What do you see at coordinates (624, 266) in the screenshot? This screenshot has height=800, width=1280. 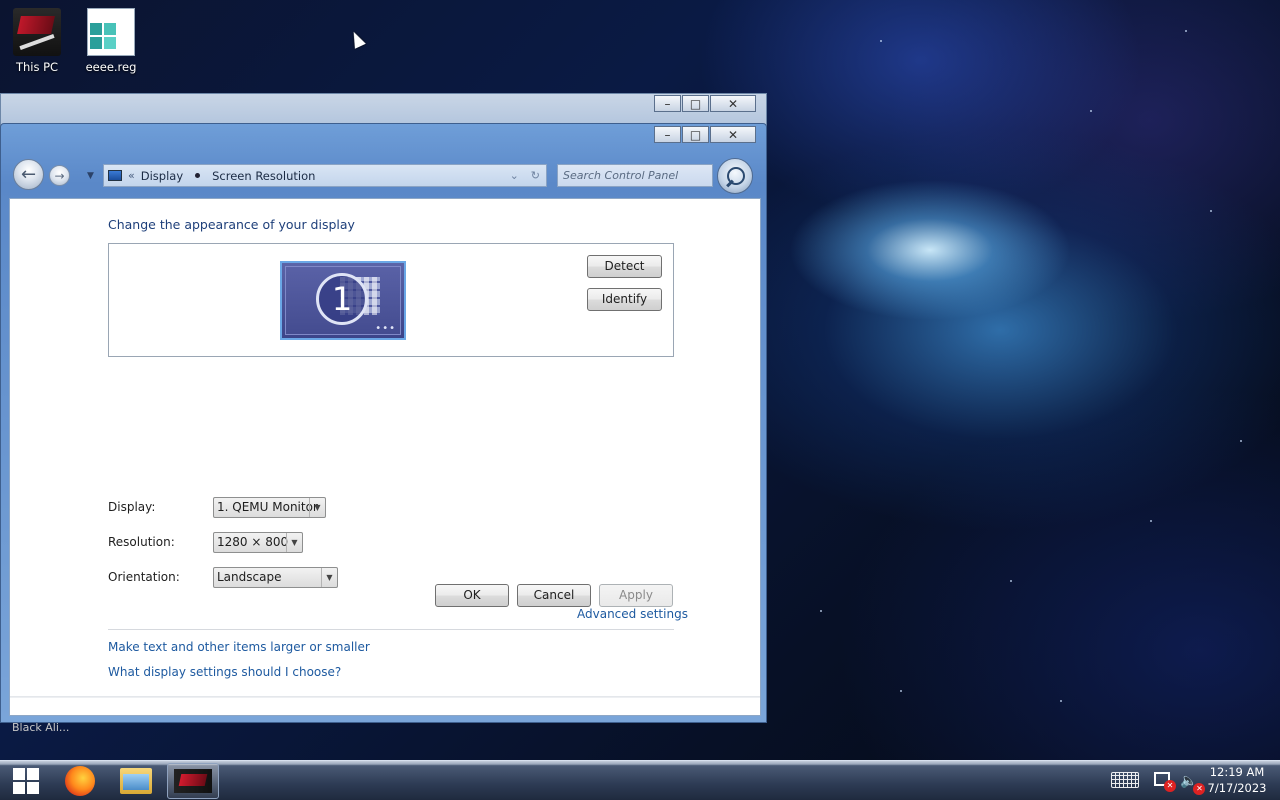 I see `detect-button: Detect` at bounding box center [624, 266].